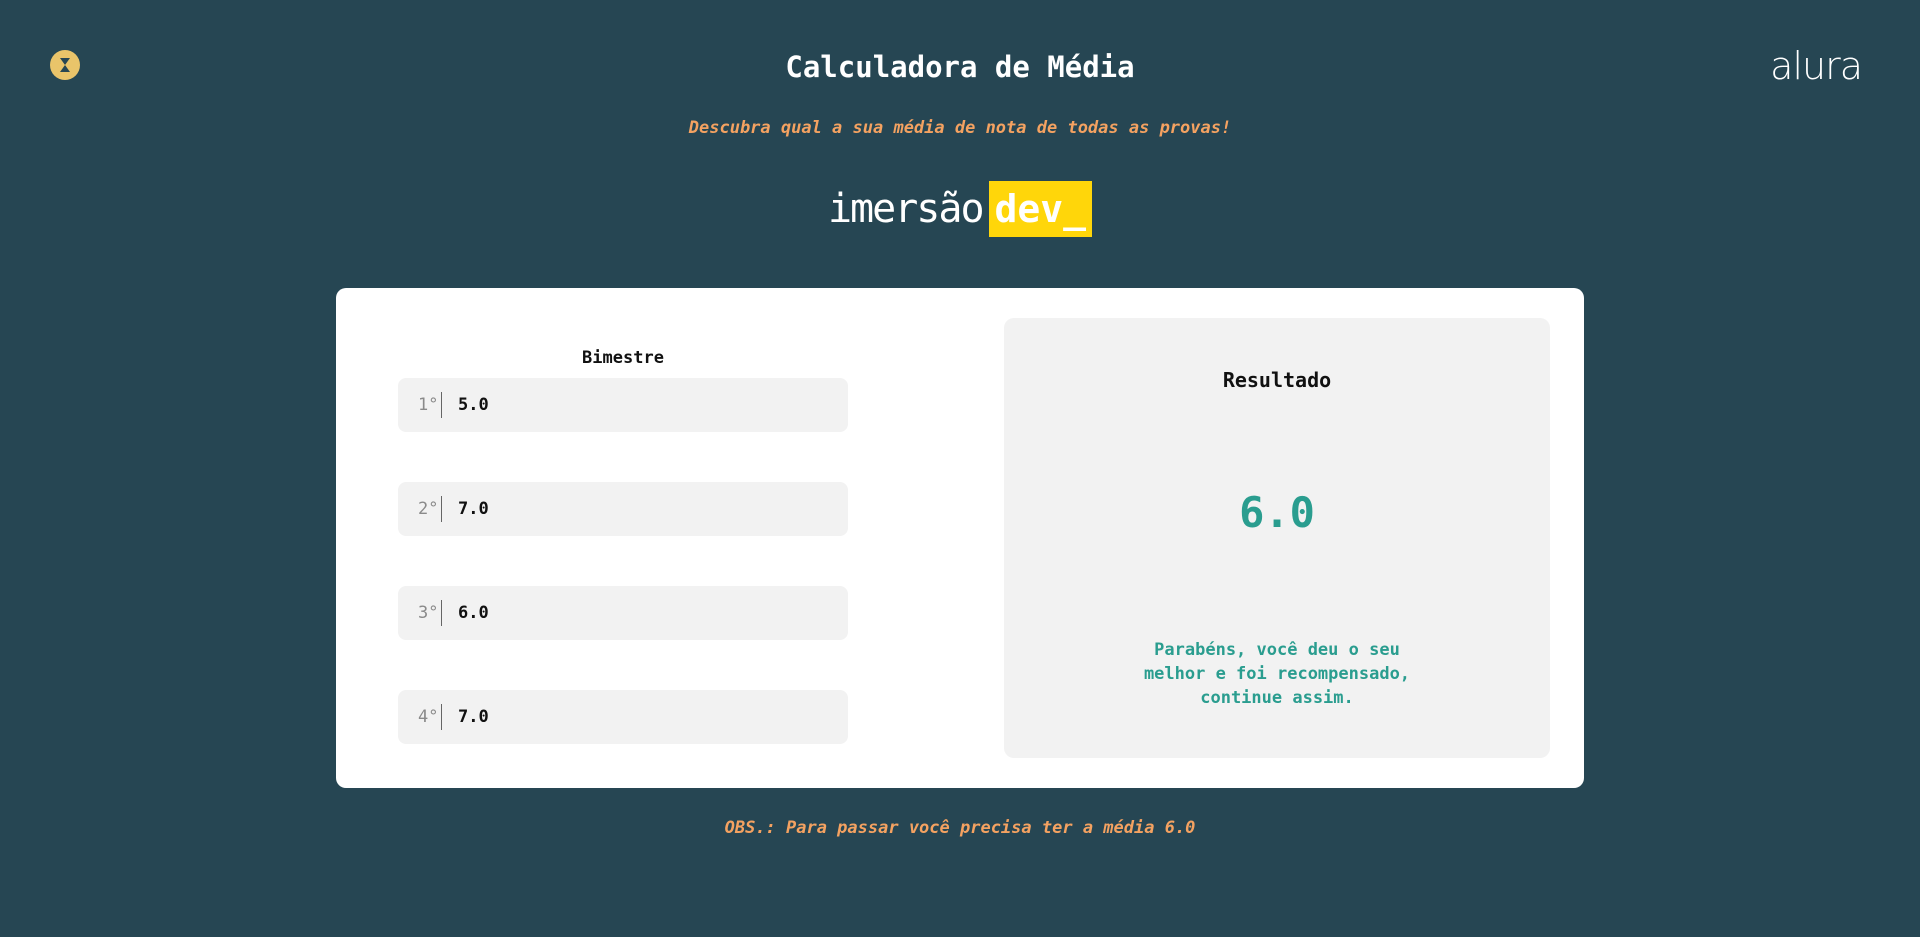 The height and width of the screenshot is (937, 1920). I want to click on result-heading: Resultado, so click(1277, 380).